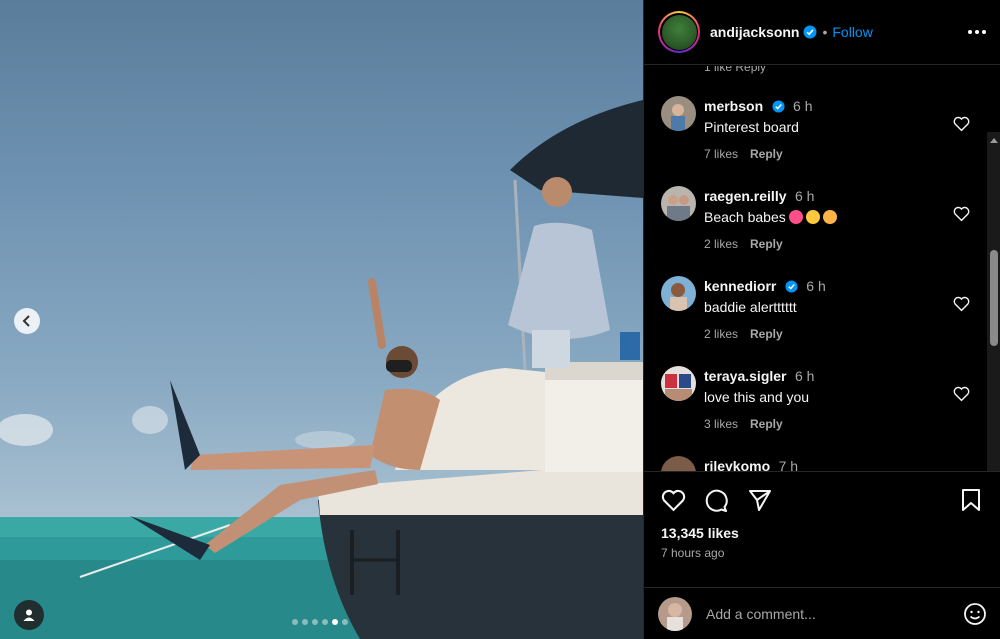 This screenshot has height=639, width=1000. Describe the element at coordinates (814, 463) in the screenshot. I see `comment-item: rileykomo 7 h` at that location.